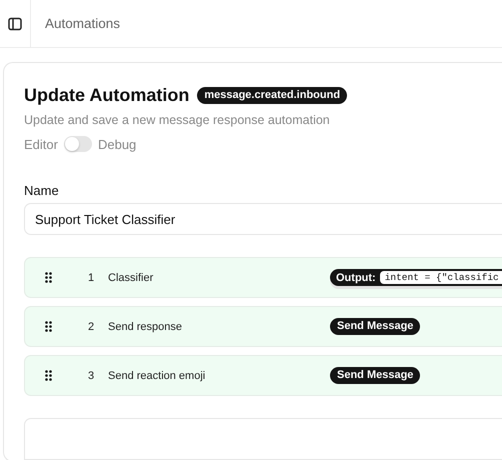  I want to click on step-name: Send reaction emoji, so click(157, 376).